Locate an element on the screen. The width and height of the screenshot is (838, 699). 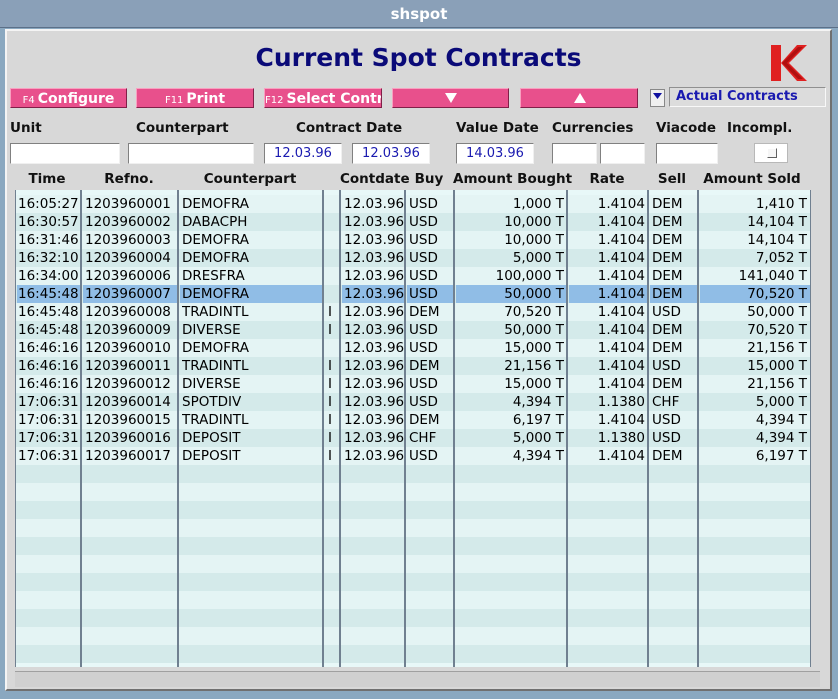
counterpart-label: Counterpart is located at coordinates (182, 128).